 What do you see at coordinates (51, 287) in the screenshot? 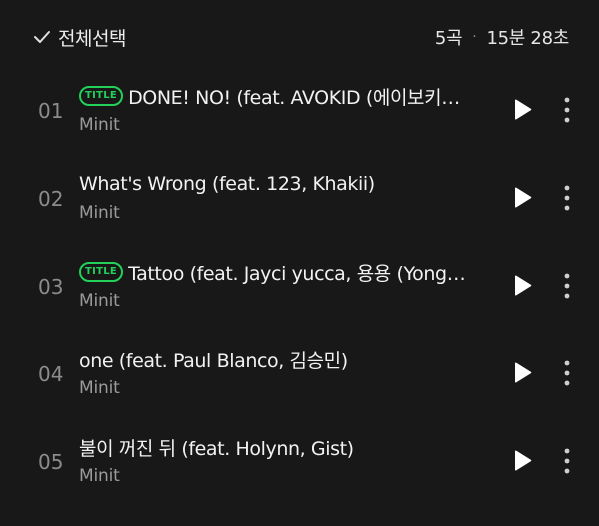
I see `track-number: 03` at bounding box center [51, 287].